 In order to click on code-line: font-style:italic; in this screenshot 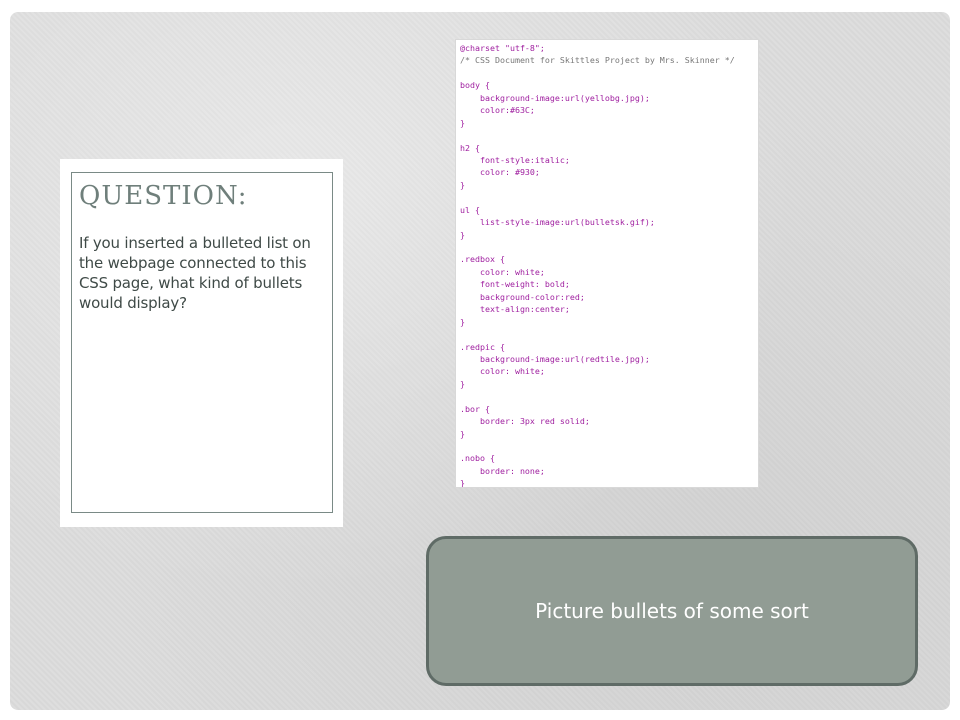, I will do `click(515, 159)`.